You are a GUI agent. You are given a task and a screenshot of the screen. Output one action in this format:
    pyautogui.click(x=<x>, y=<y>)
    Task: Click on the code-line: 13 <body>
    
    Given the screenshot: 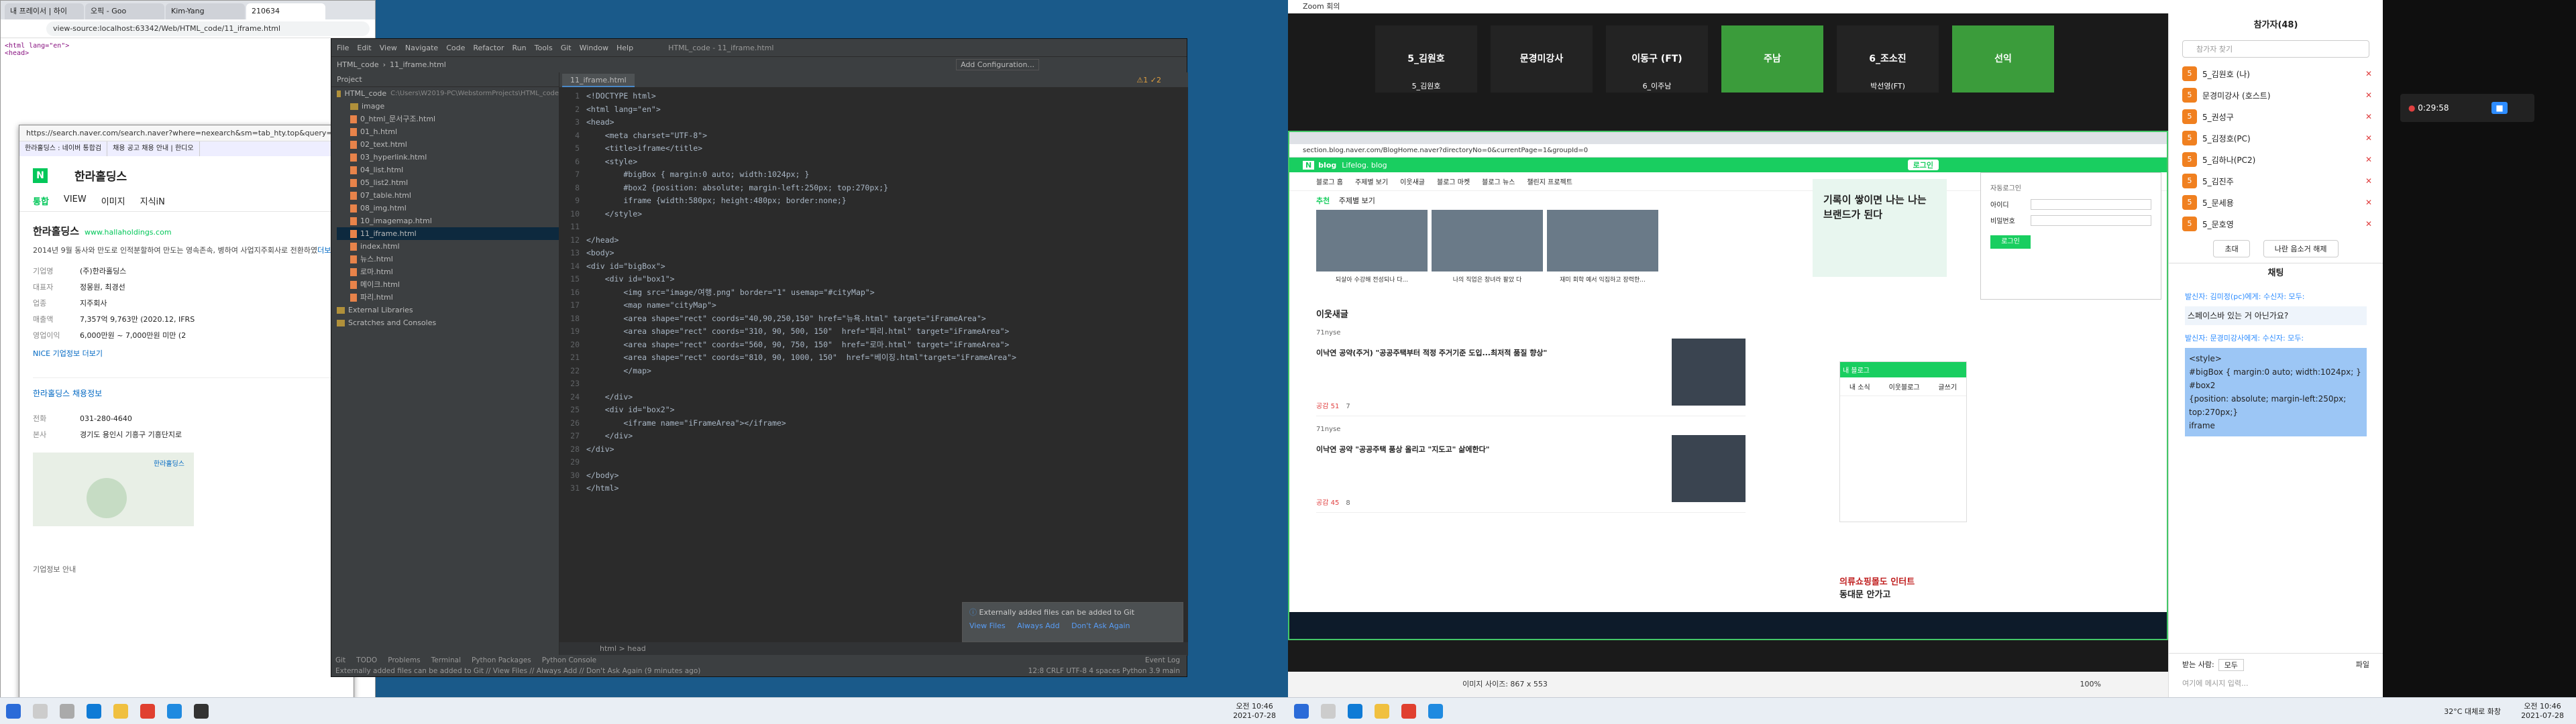 What is the action you would take?
    pyautogui.click(x=873, y=253)
    